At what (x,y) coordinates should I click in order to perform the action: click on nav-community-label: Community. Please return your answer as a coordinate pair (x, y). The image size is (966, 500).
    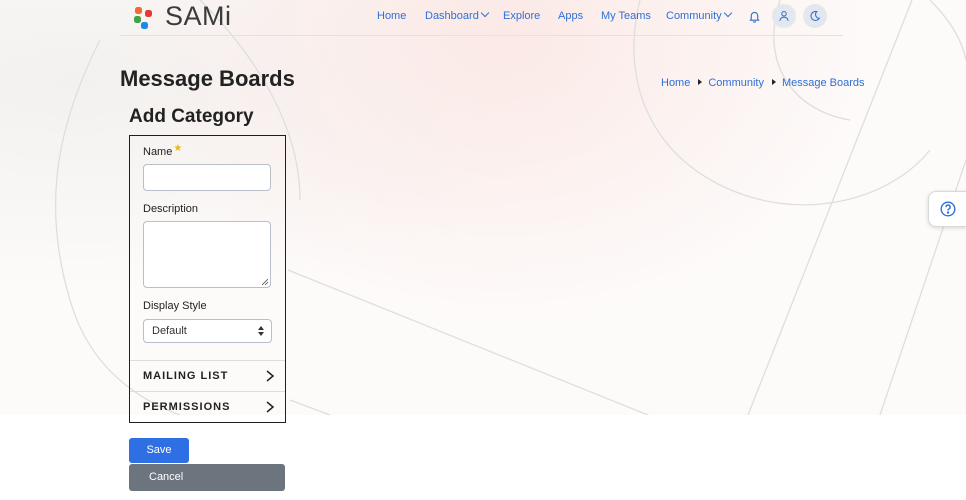
    Looking at the image, I should click on (694, 16).